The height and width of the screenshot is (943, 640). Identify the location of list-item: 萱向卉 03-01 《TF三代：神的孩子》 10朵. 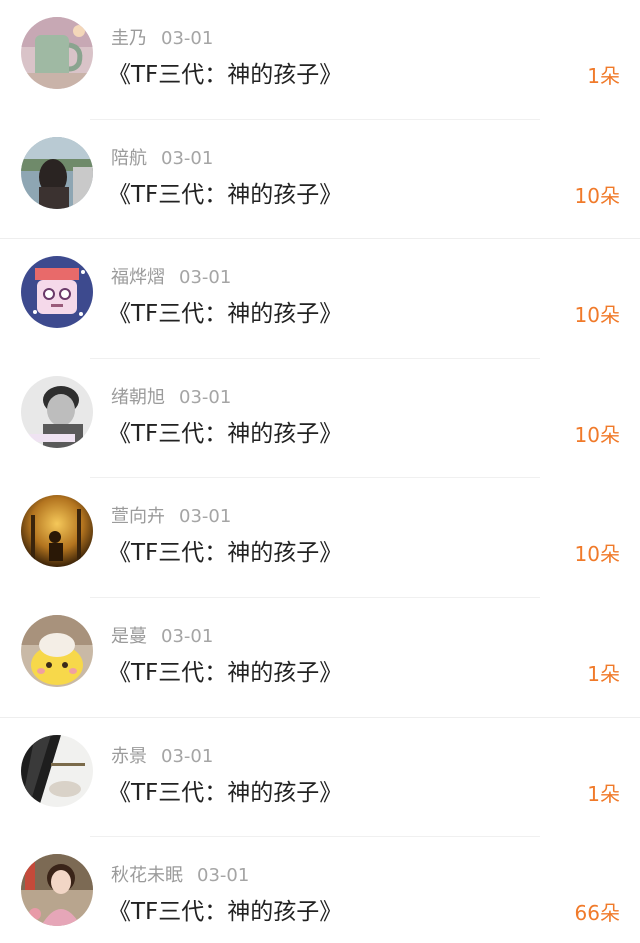
(320, 538).